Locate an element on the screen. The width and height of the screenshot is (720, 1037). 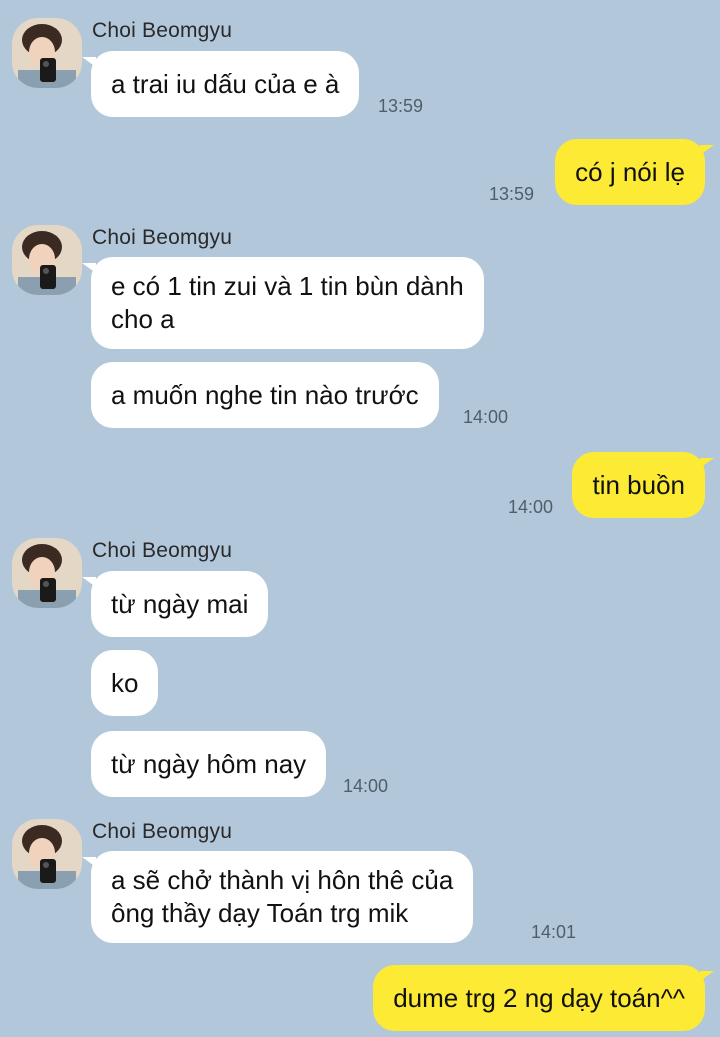
outgoing-message: có j nói lẹ is located at coordinates (634, 172).